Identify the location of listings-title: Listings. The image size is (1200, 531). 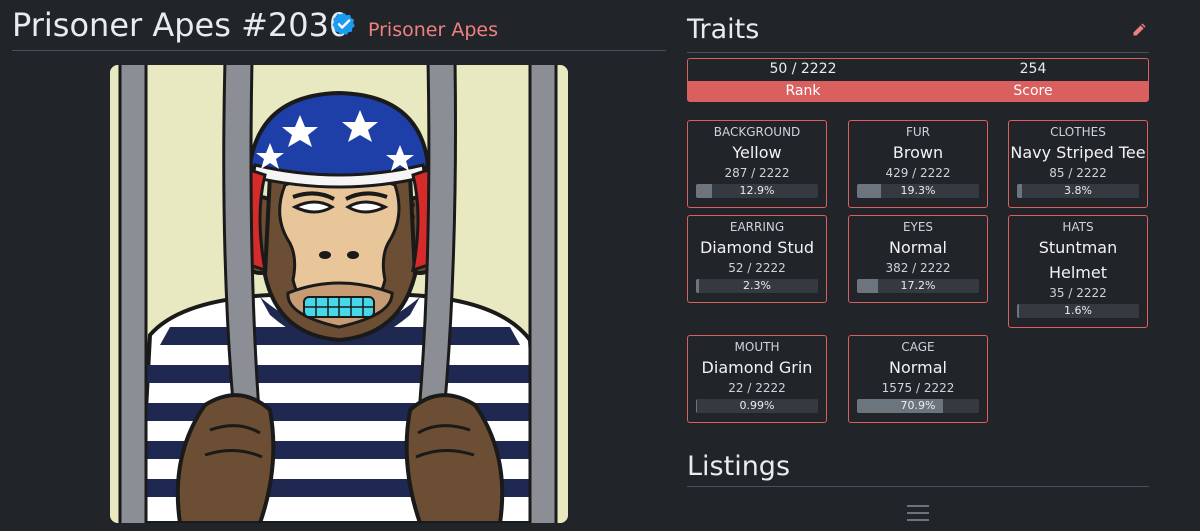
(739, 466).